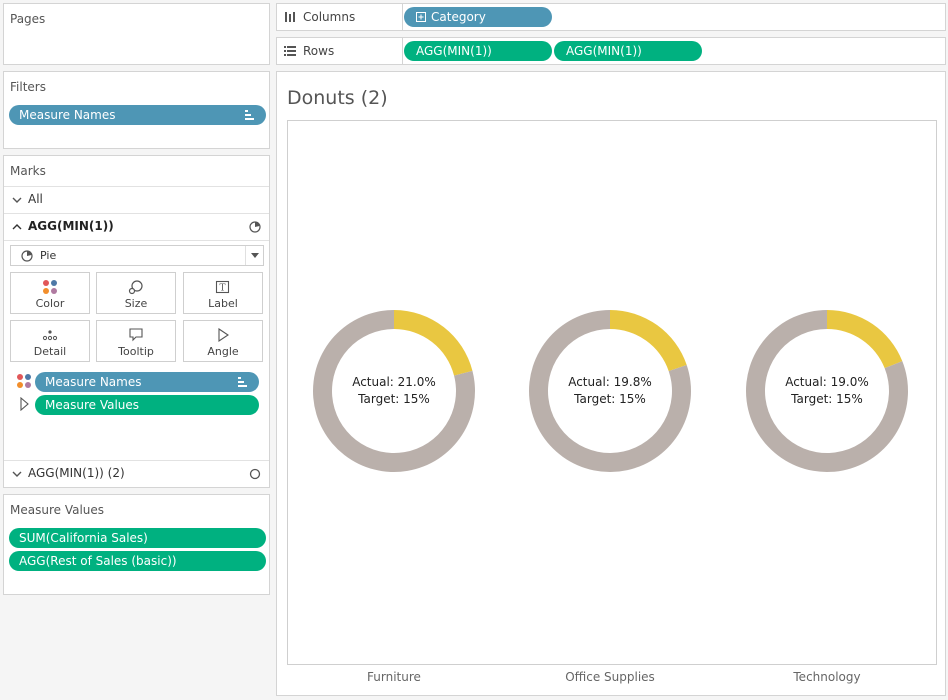 Image resolution: width=948 pixels, height=700 pixels. I want to click on color-button: Color, so click(50, 293).